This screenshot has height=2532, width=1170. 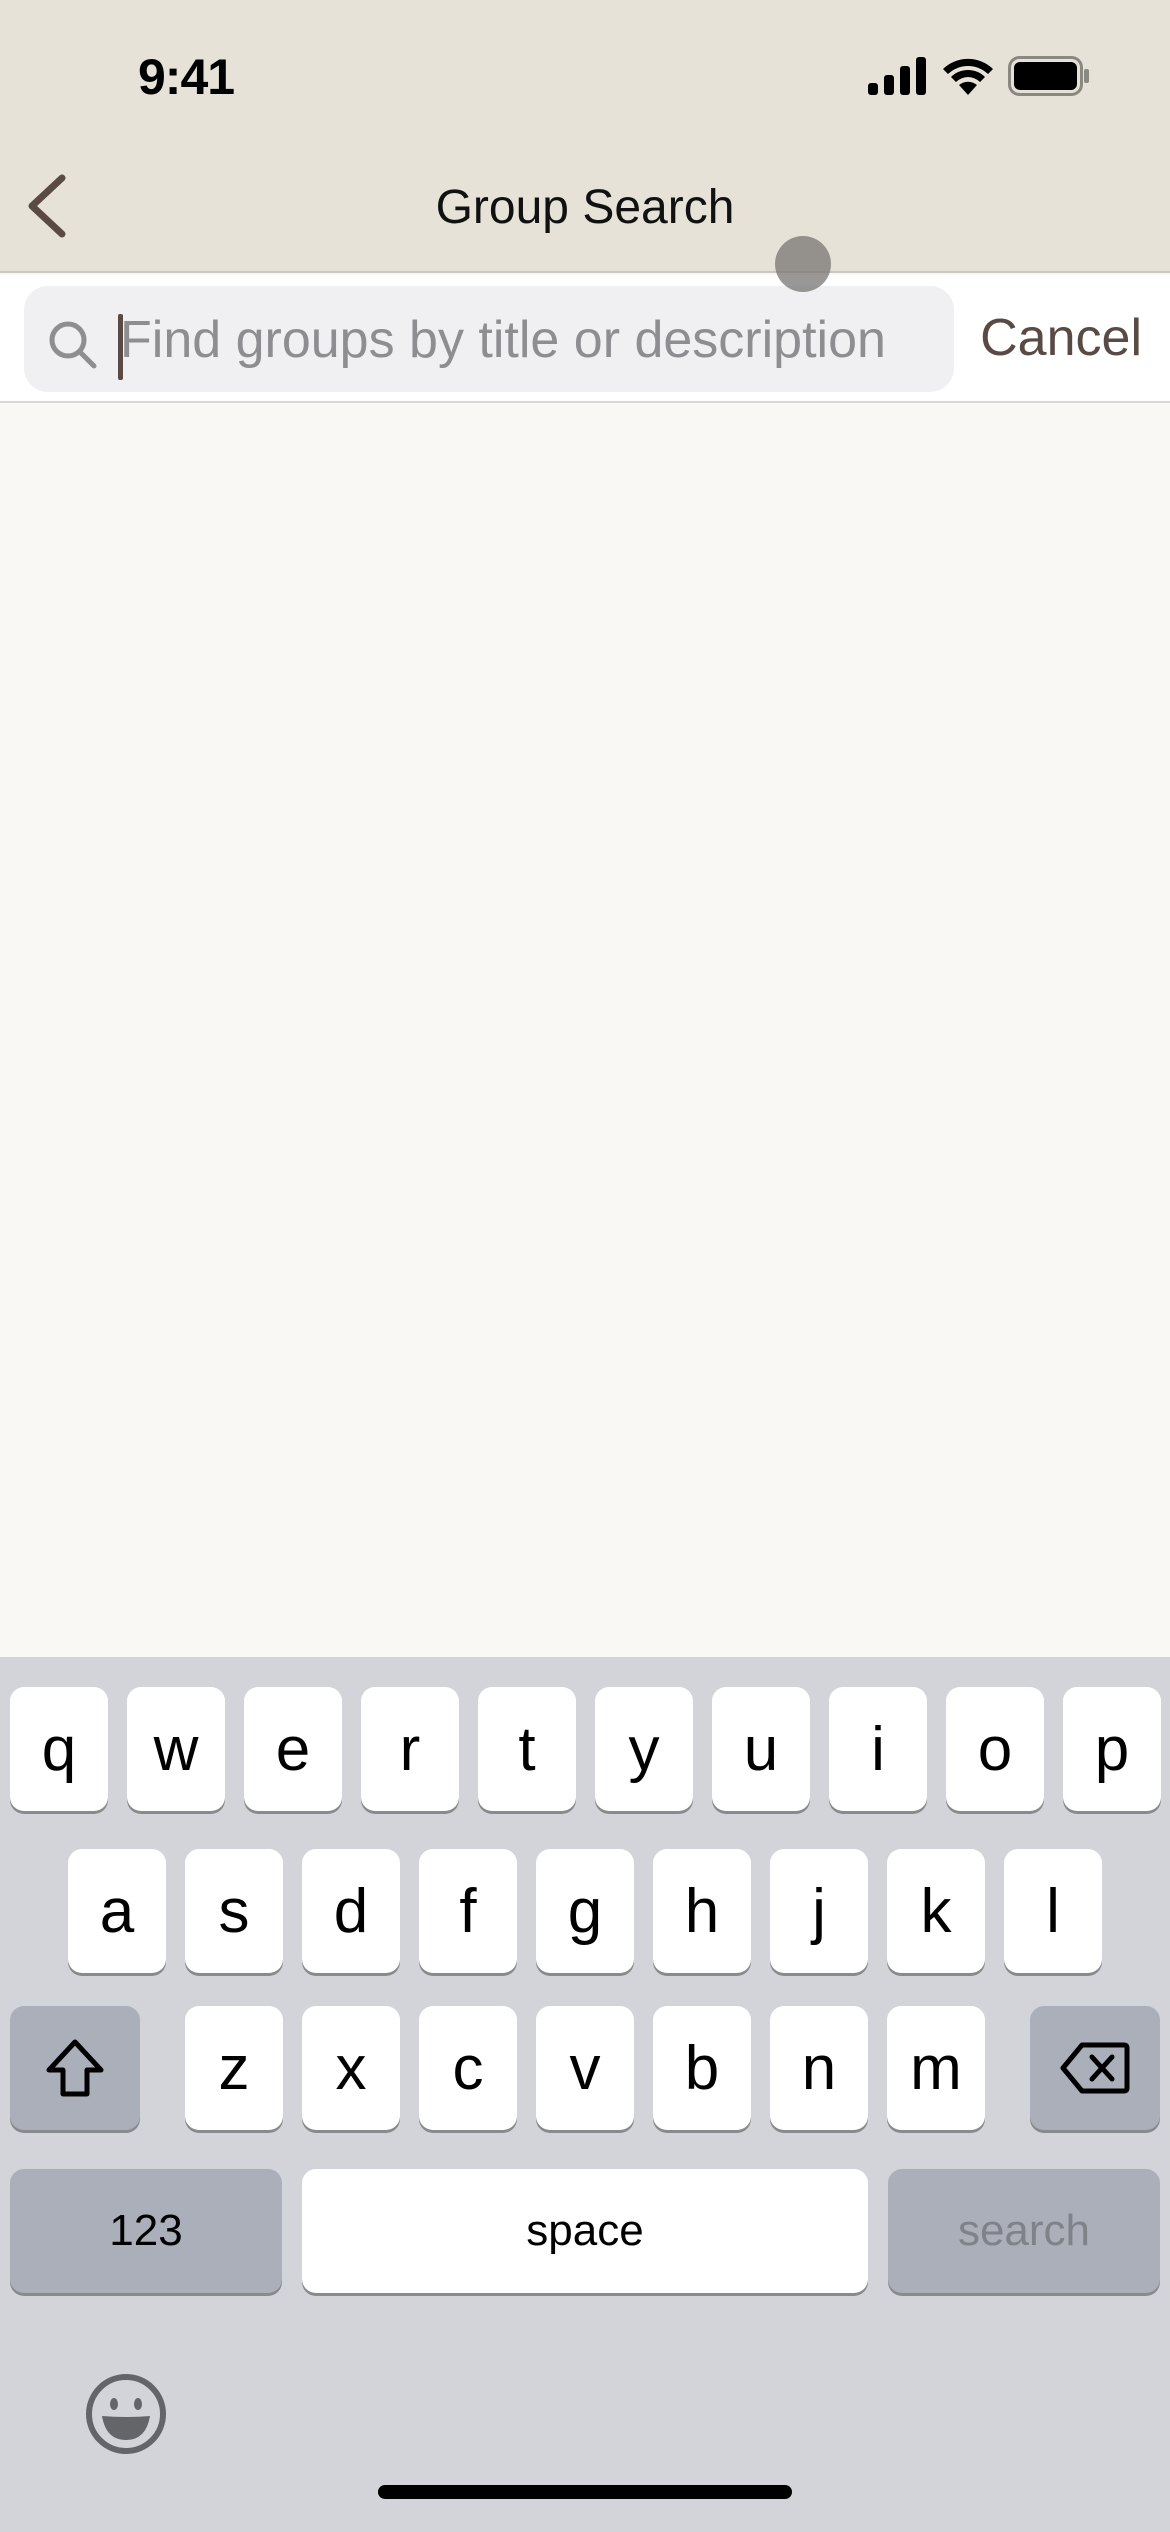 I want to click on key-w: w, so click(x=176, y=1749).